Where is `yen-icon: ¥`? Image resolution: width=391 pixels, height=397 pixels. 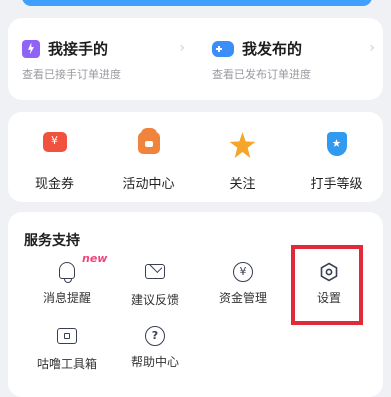 yen-icon: ¥ is located at coordinates (243, 272).